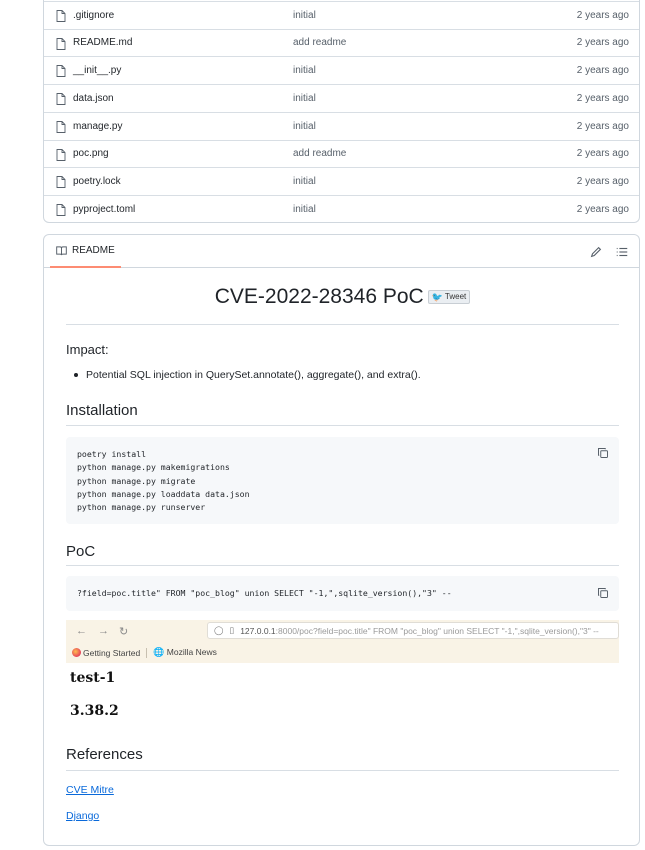  Describe the element at coordinates (102, 42) in the screenshot. I see `file-name: README.md` at that location.